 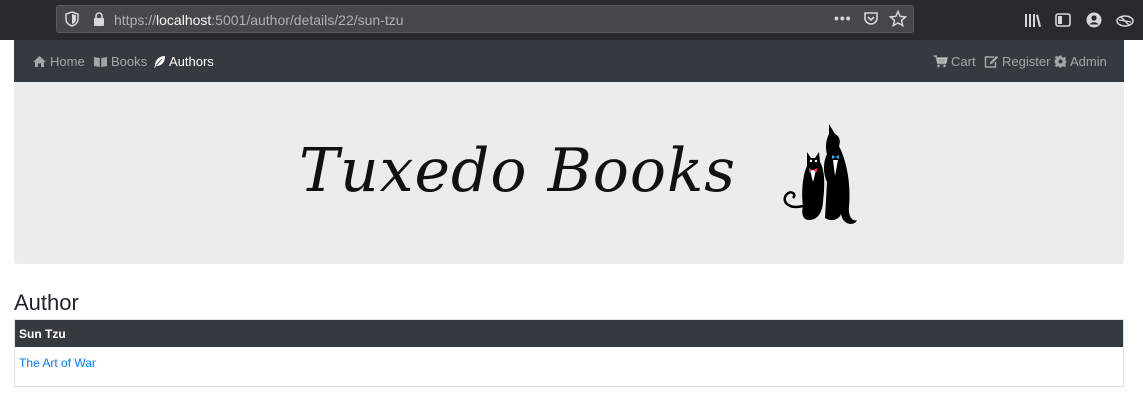 What do you see at coordinates (898, 19) in the screenshot?
I see `star-icon` at bounding box center [898, 19].